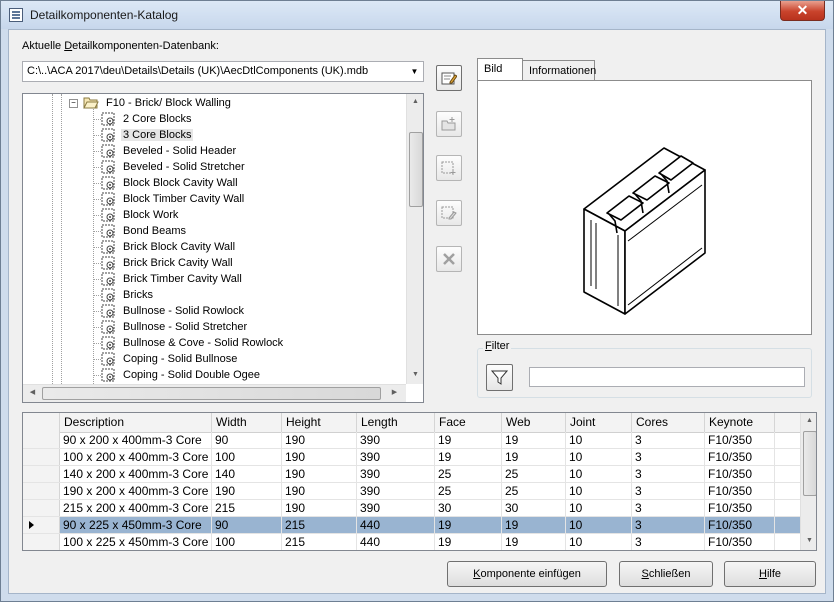 This screenshot has width=834, height=602. What do you see at coordinates (500, 69) in the screenshot?
I see `tab-bild: Bild` at bounding box center [500, 69].